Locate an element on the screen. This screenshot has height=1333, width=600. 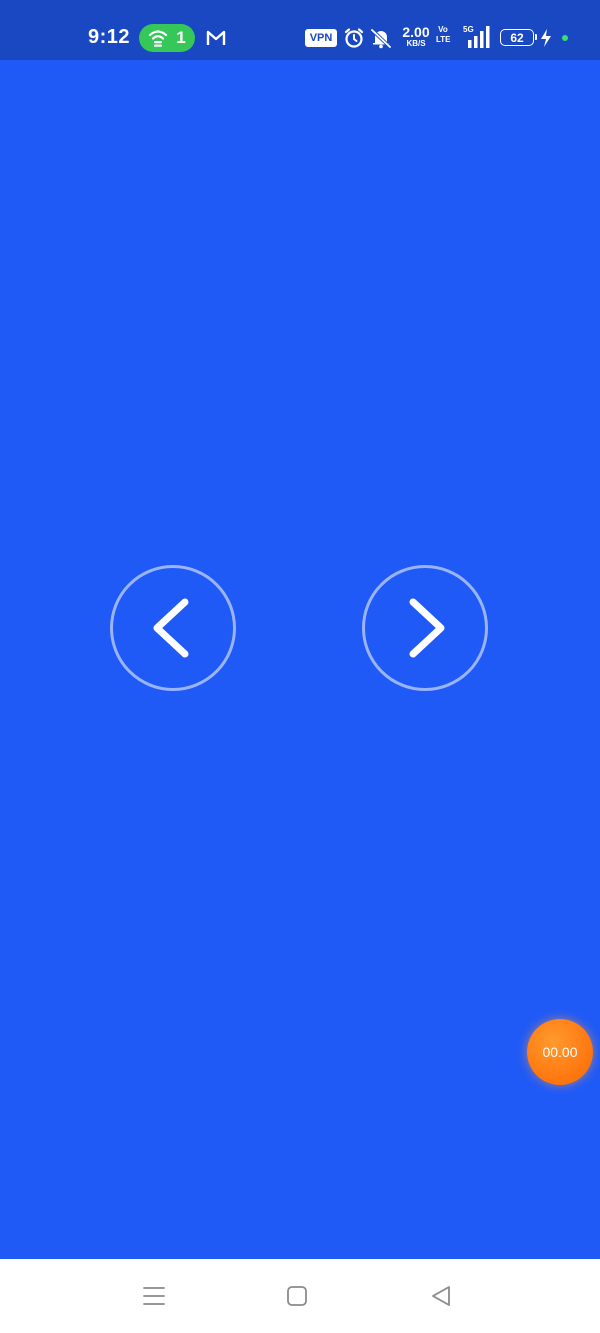
vpn-badge: VPN is located at coordinates (321, 38).